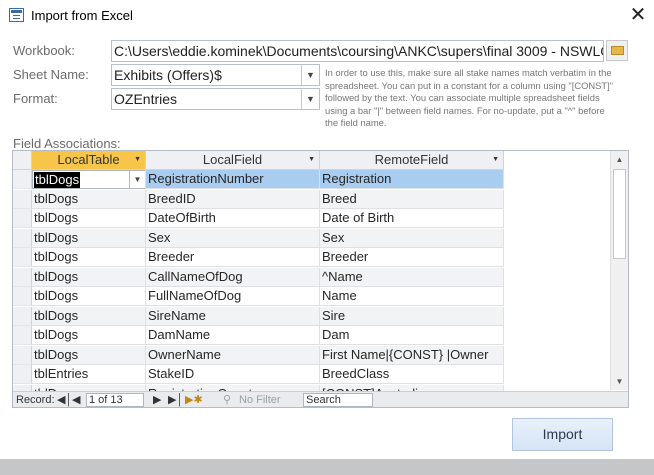  I want to click on window-title: Import from Excel, so click(82, 15).